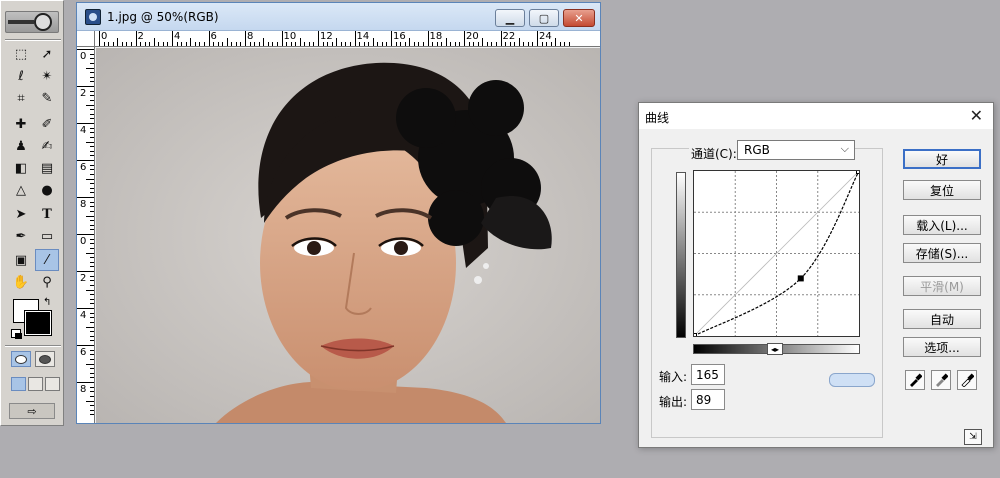 The height and width of the screenshot is (478, 1000). I want to click on type-tool-icon: T, so click(47, 214).